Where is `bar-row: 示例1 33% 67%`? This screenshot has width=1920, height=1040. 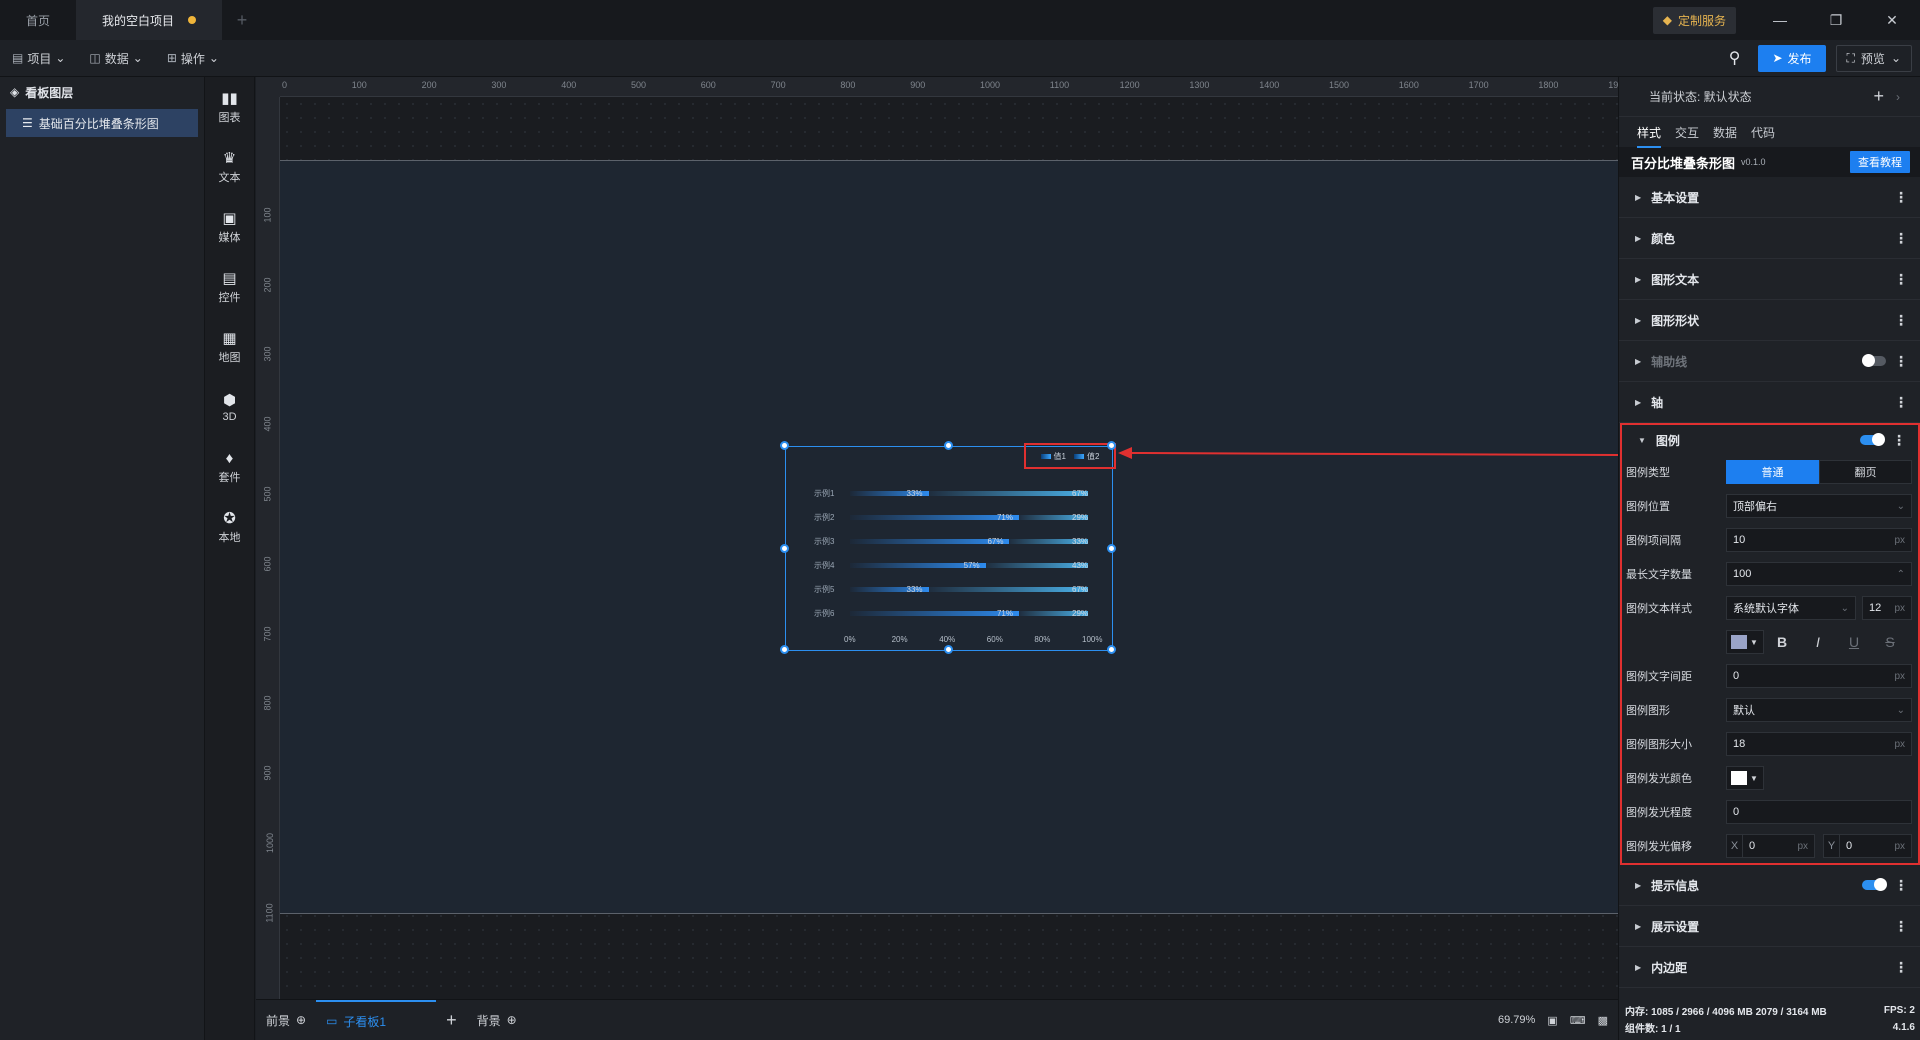
bar-row: 示例1 33% 67% is located at coordinates (951, 494).